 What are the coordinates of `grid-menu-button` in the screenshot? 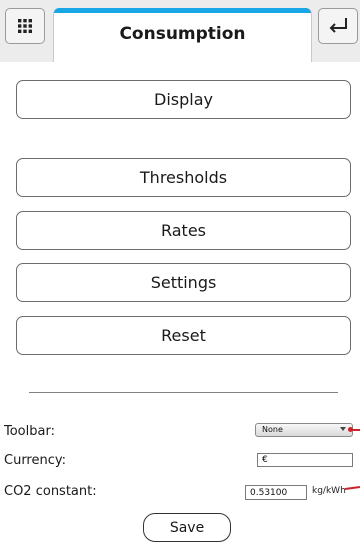 It's located at (25, 26).